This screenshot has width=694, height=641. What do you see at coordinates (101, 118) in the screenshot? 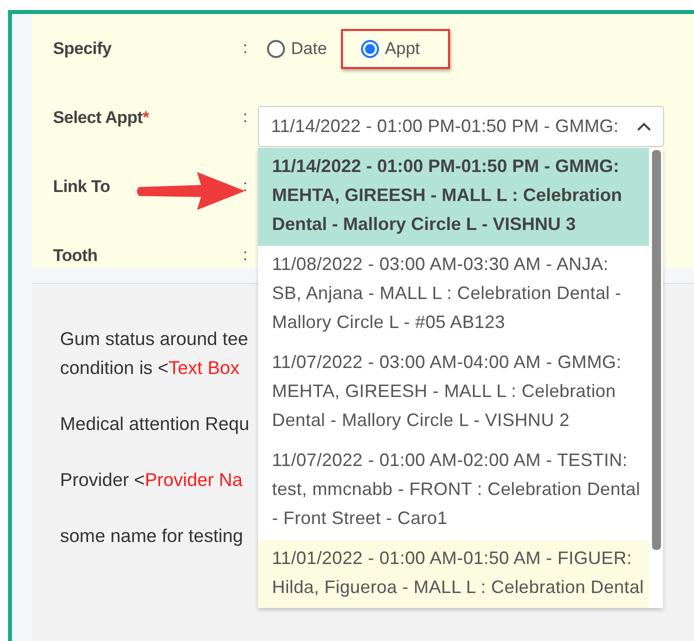
I see `field-label: Select Appt*` at bounding box center [101, 118].